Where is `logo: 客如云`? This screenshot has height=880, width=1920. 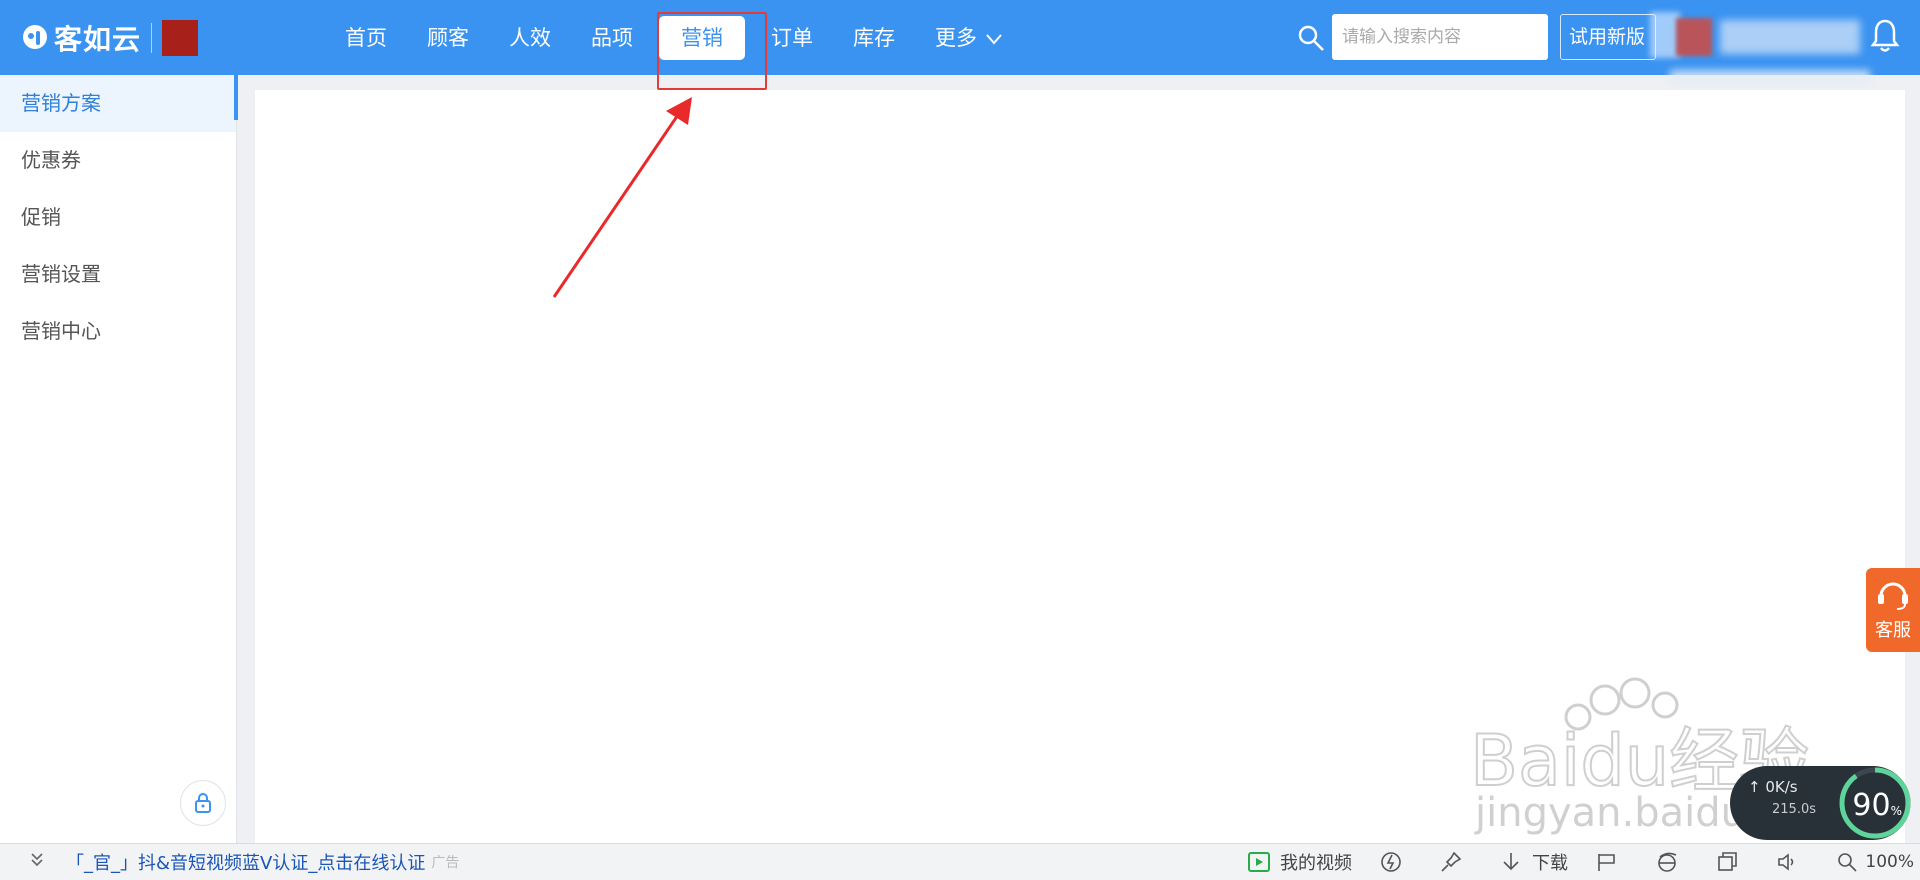 logo: 客如云 is located at coordinates (109, 38).